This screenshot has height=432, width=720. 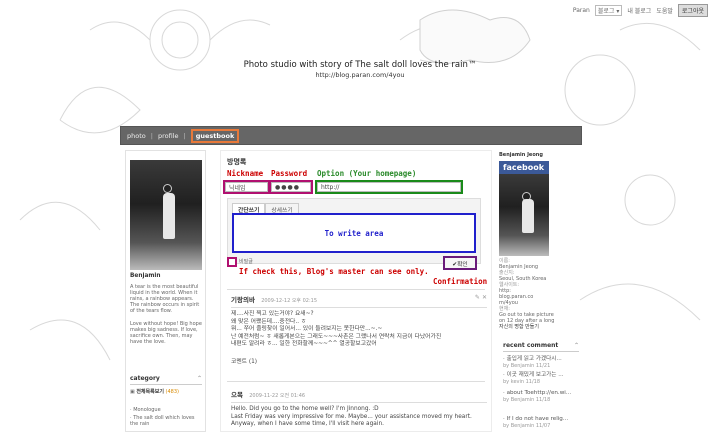 What do you see at coordinates (581, 10) in the screenshot?
I see `service-name: Paran` at bounding box center [581, 10].